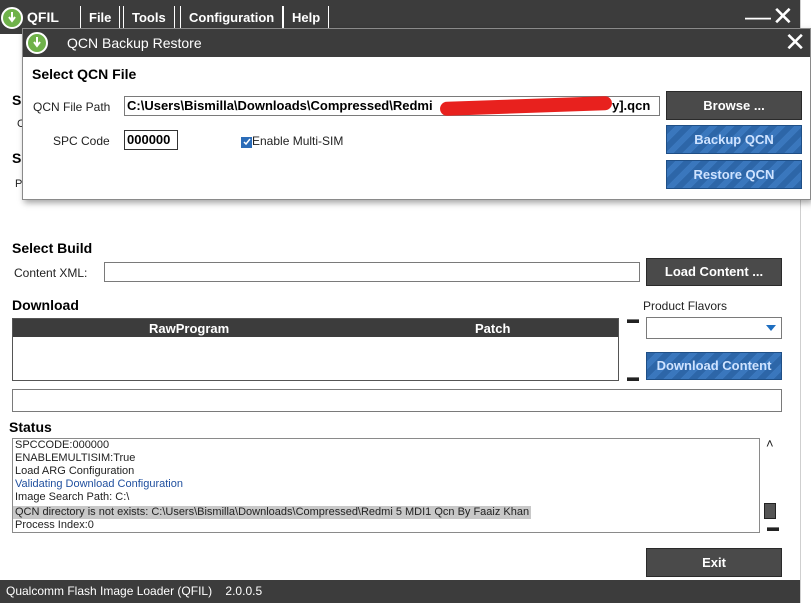 The image size is (811, 603). What do you see at coordinates (30, 427) in the screenshot?
I see `status-heading: Status` at bounding box center [30, 427].